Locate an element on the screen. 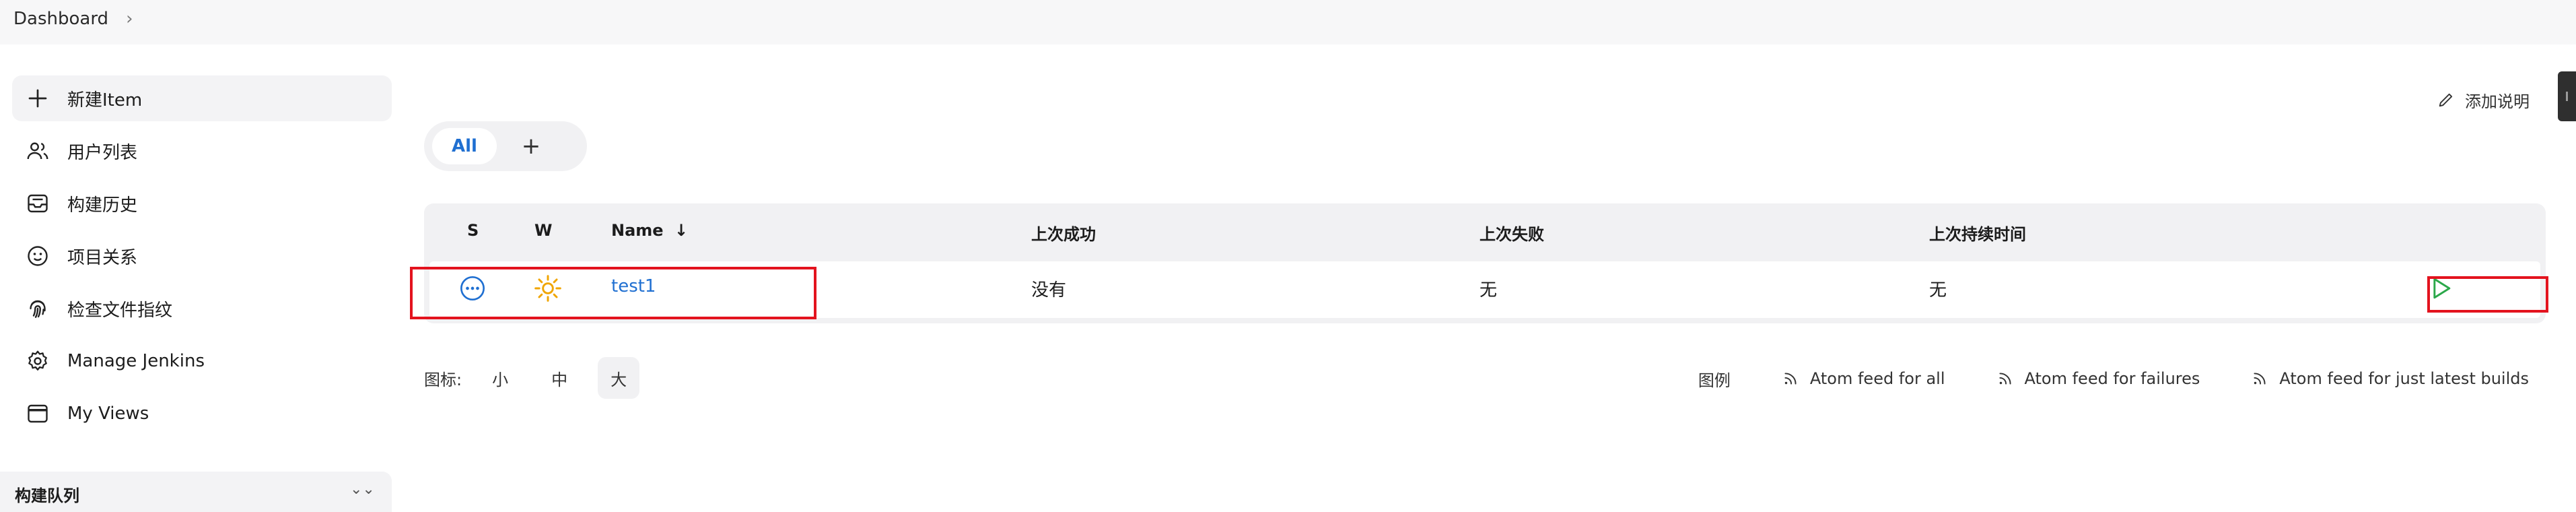 The width and height of the screenshot is (2576, 512). header-last-failure: 上次失败 is located at coordinates (1512, 233).